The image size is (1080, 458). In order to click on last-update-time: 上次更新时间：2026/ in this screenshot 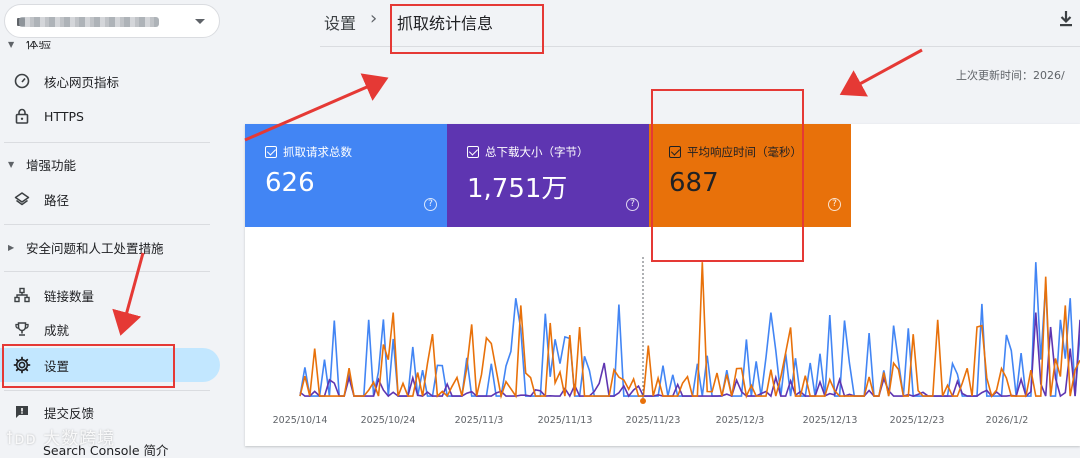, I will do `click(1010, 75)`.